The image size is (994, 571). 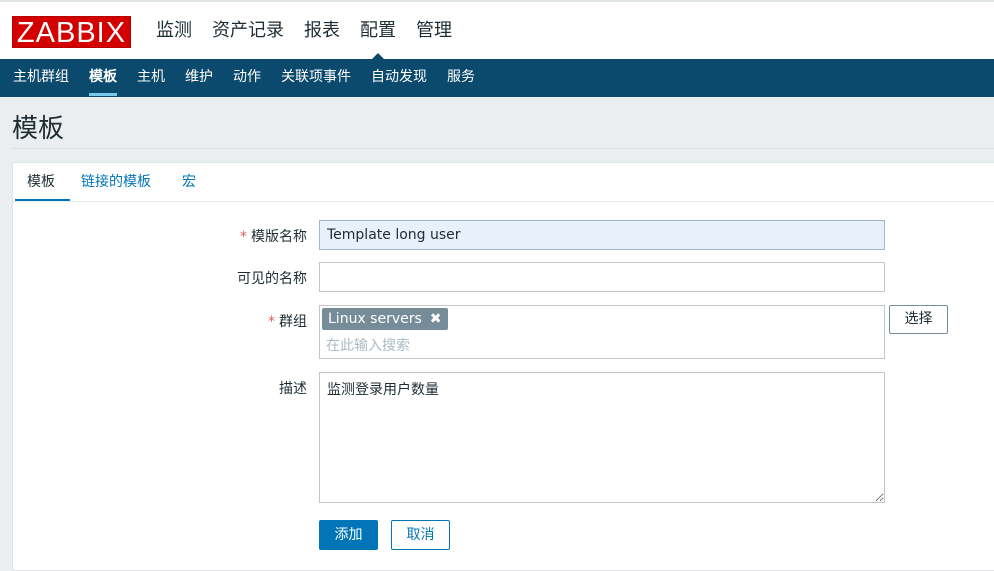 What do you see at coordinates (420, 535) in the screenshot?
I see `cancel-button: 取消` at bounding box center [420, 535].